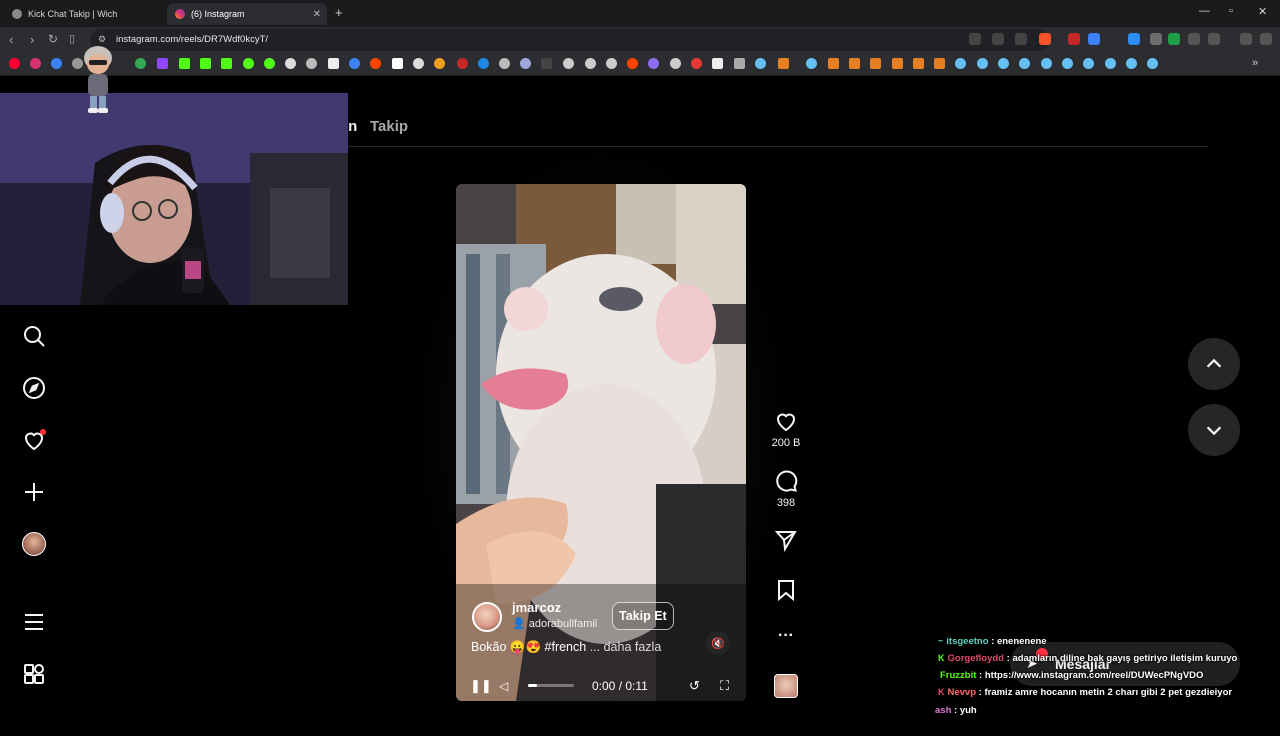 This screenshot has width=1280, height=736. What do you see at coordinates (724, 686) in the screenshot?
I see `fullscreen-icon: ⛶` at bounding box center [724, 686].